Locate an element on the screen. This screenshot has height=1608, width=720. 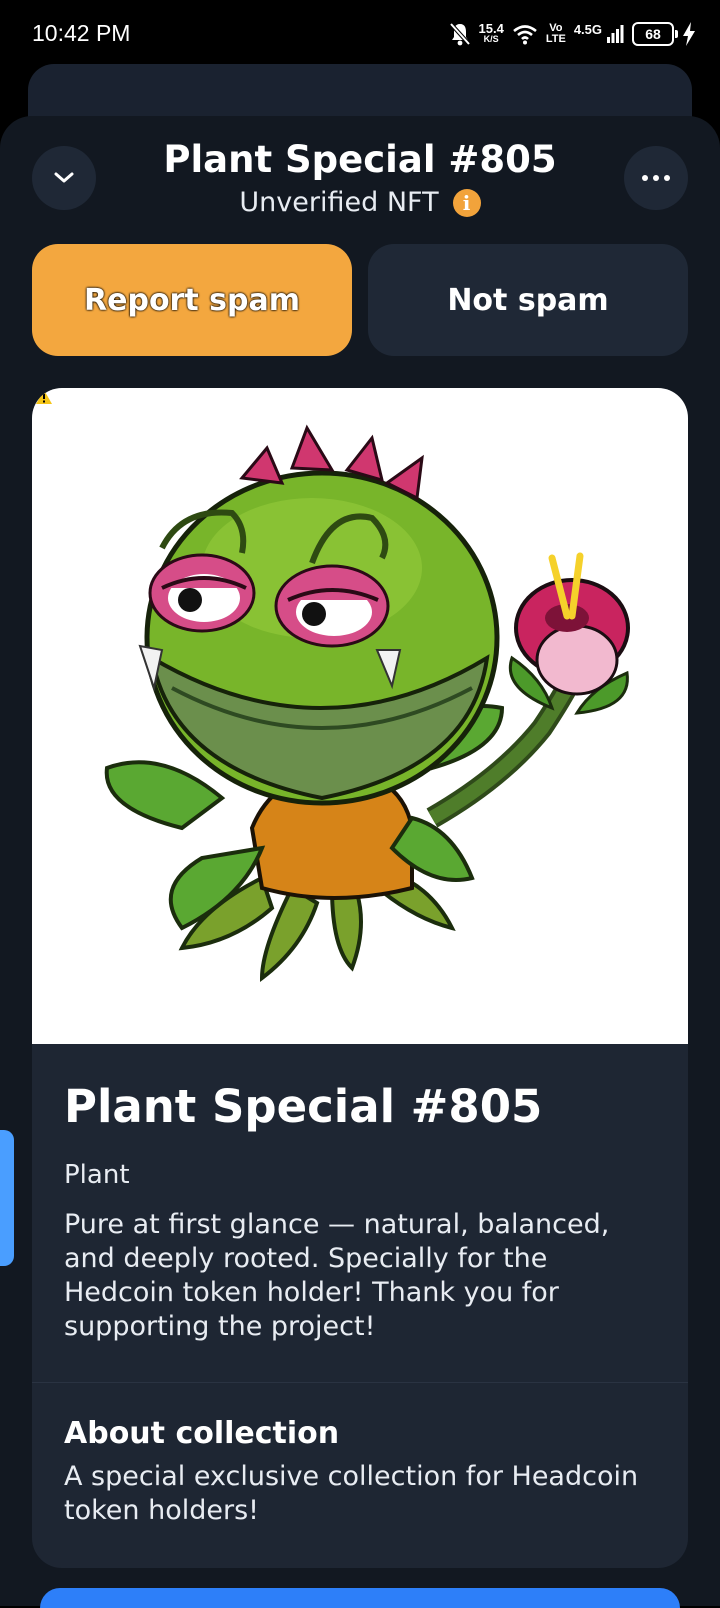
status-icons: 15.4 K/S Vo LTE 4.5G 68 is located at coordinates (572, 34).